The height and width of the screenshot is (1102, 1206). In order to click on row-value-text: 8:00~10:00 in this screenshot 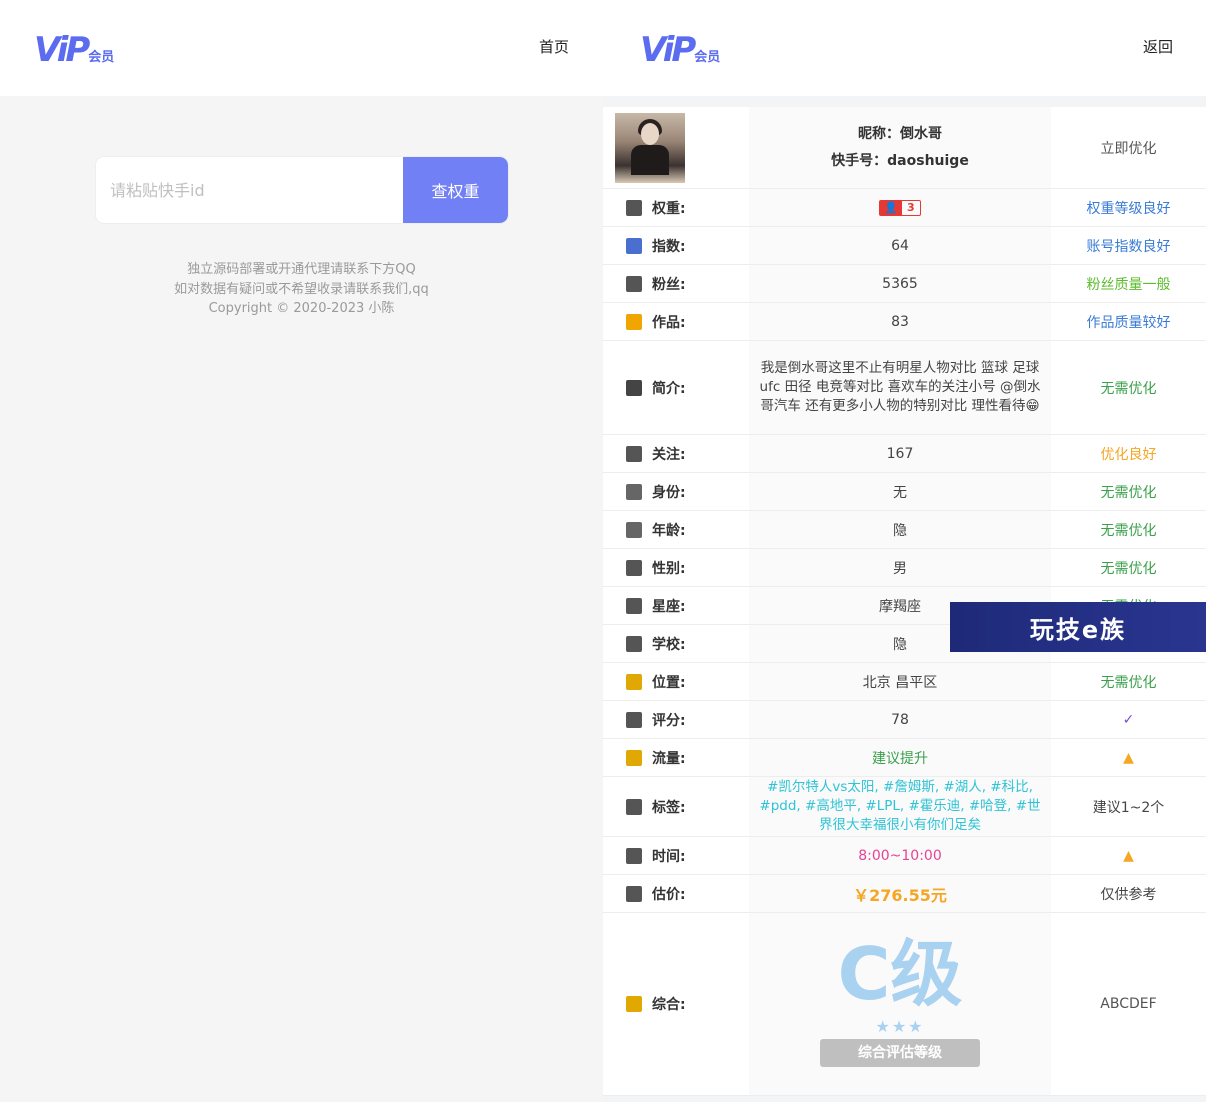, I will do `click(900, 855)`.